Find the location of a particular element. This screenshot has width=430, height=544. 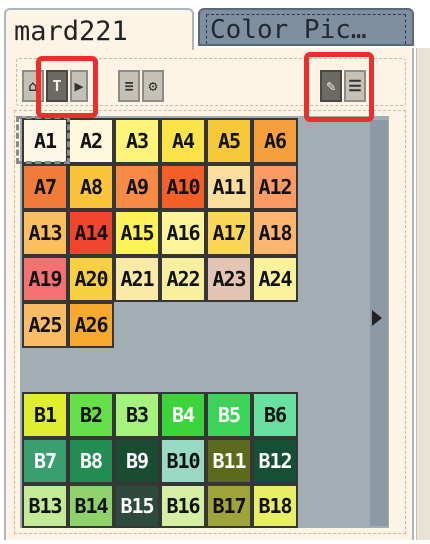

scroll-arrow-icon is located at coordinates (377, 318).